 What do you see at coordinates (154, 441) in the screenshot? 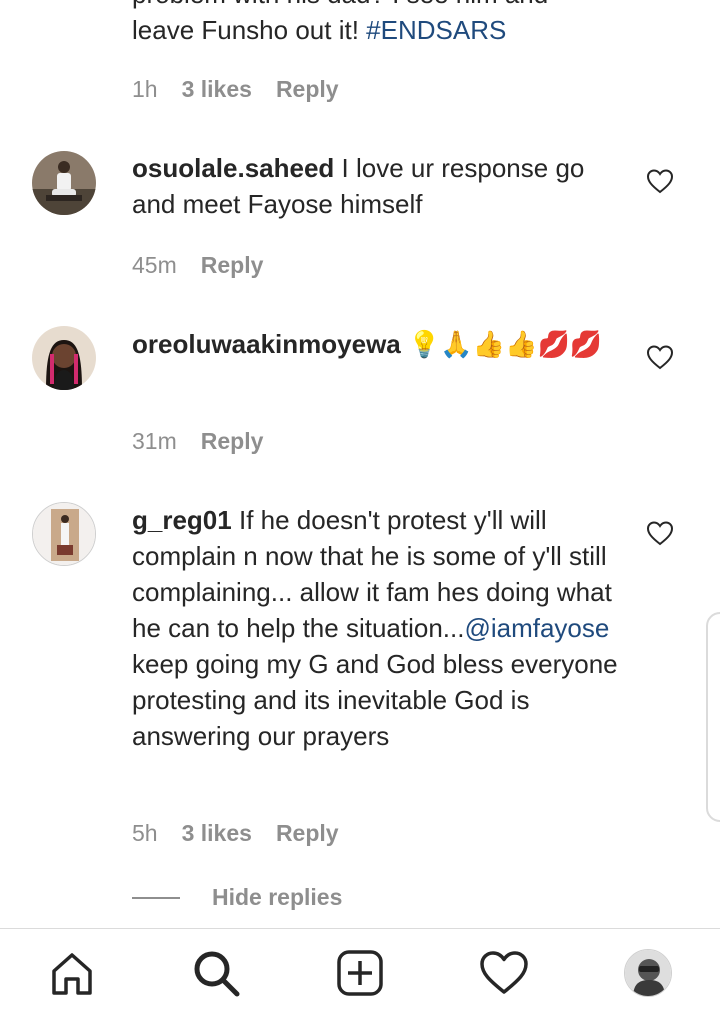
I see `comment-time: 31m` at bounding box center [154, 441].